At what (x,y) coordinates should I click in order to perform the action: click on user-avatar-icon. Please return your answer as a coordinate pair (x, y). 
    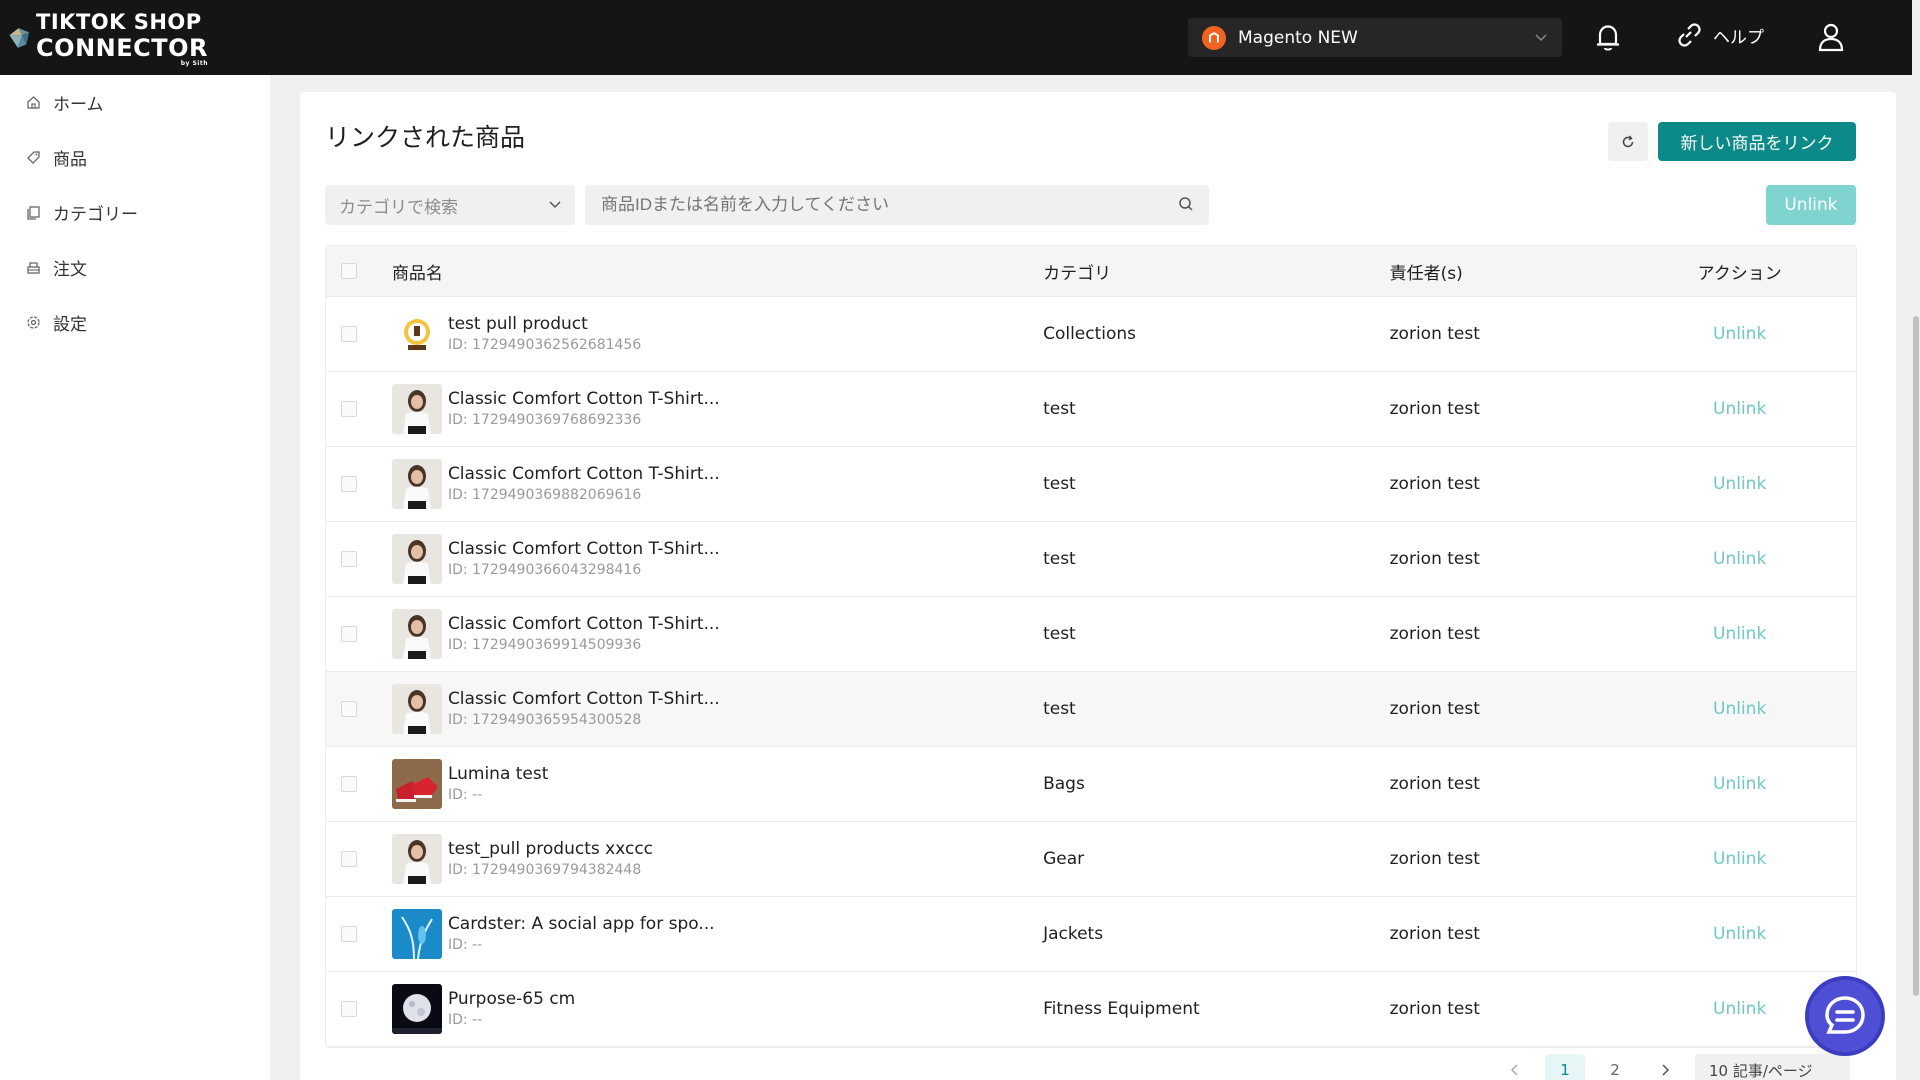
    Looking at the image, I should click on (1831, 39).